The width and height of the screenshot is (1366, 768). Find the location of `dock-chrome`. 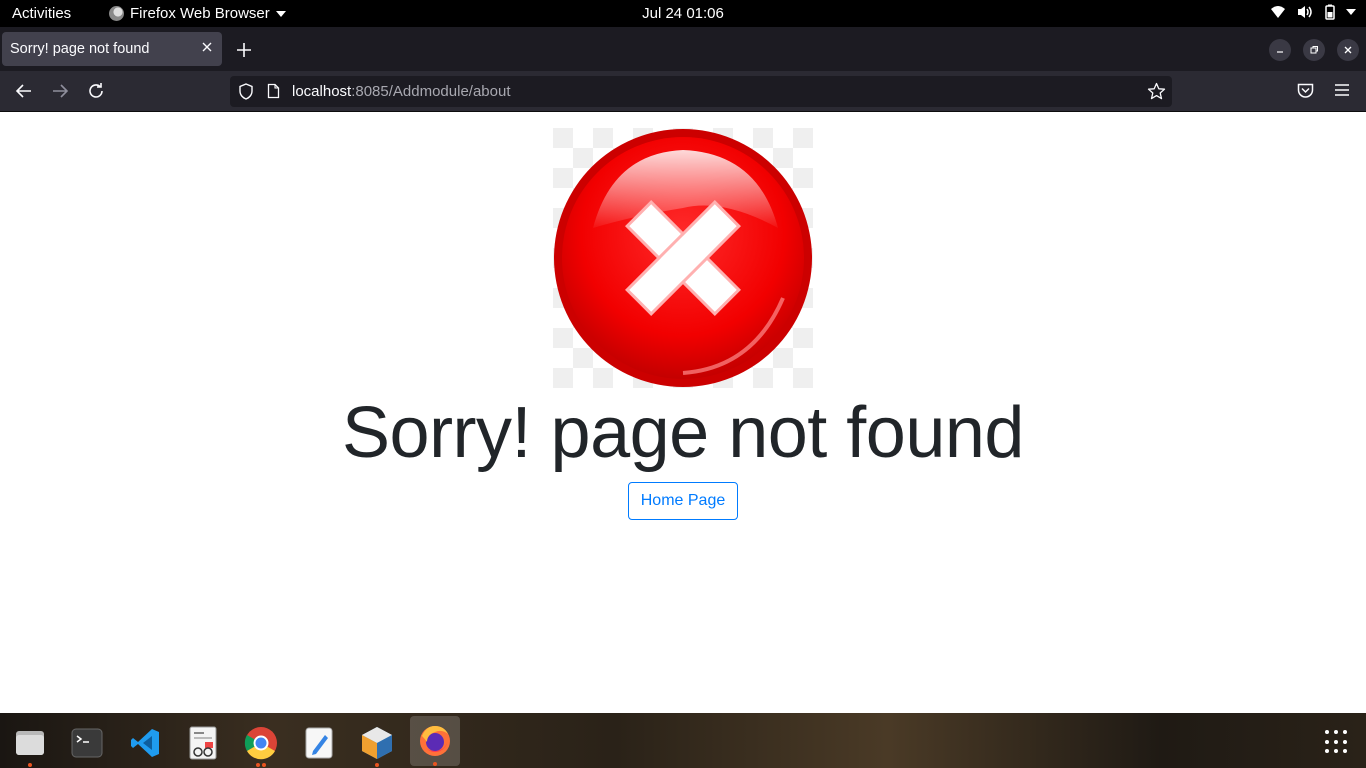

dock-chrome is located at coordinates (261, 743).